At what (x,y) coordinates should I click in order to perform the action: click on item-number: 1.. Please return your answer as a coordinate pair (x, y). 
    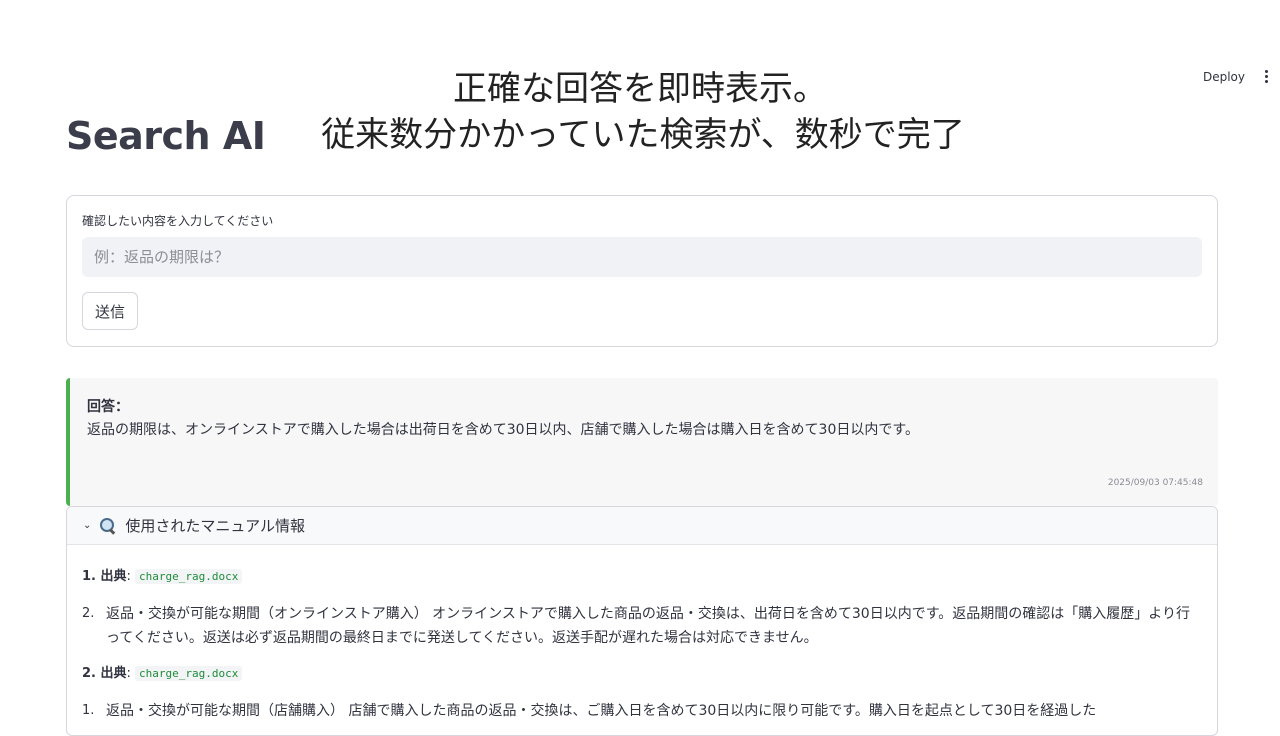
    Looking at the image, I should click on (88, 710).